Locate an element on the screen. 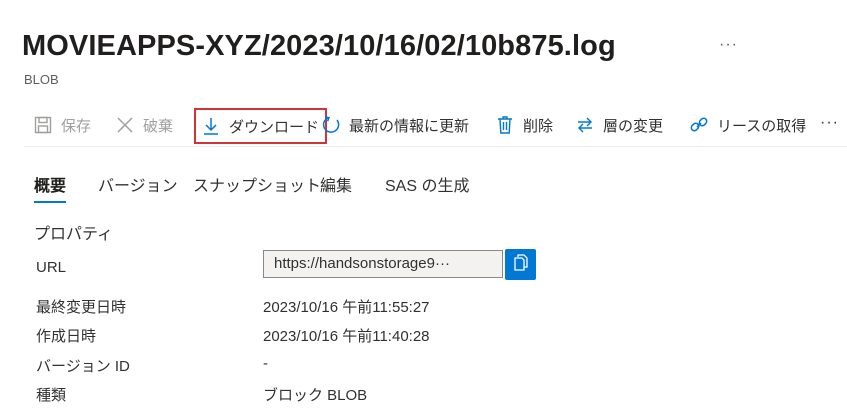  type-value: ブロック BLOB is located at coordinates (315, 395).